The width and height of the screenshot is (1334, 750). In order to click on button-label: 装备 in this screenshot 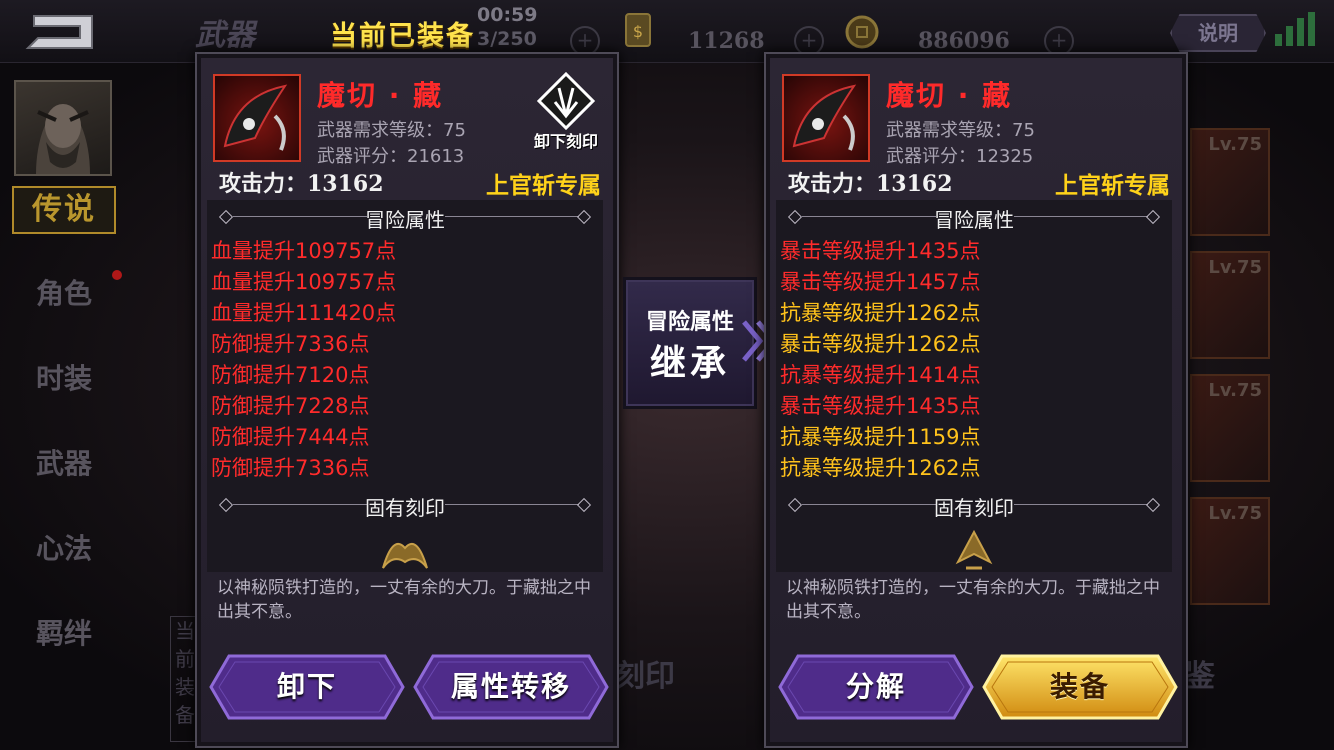, I will do `click(1079, 686)`.